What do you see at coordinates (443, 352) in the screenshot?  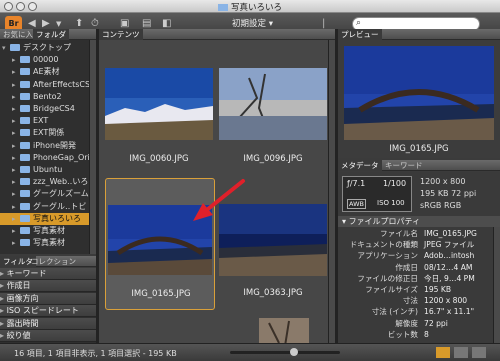 I see `grid-view-icon` at bounding box center [443, 352].